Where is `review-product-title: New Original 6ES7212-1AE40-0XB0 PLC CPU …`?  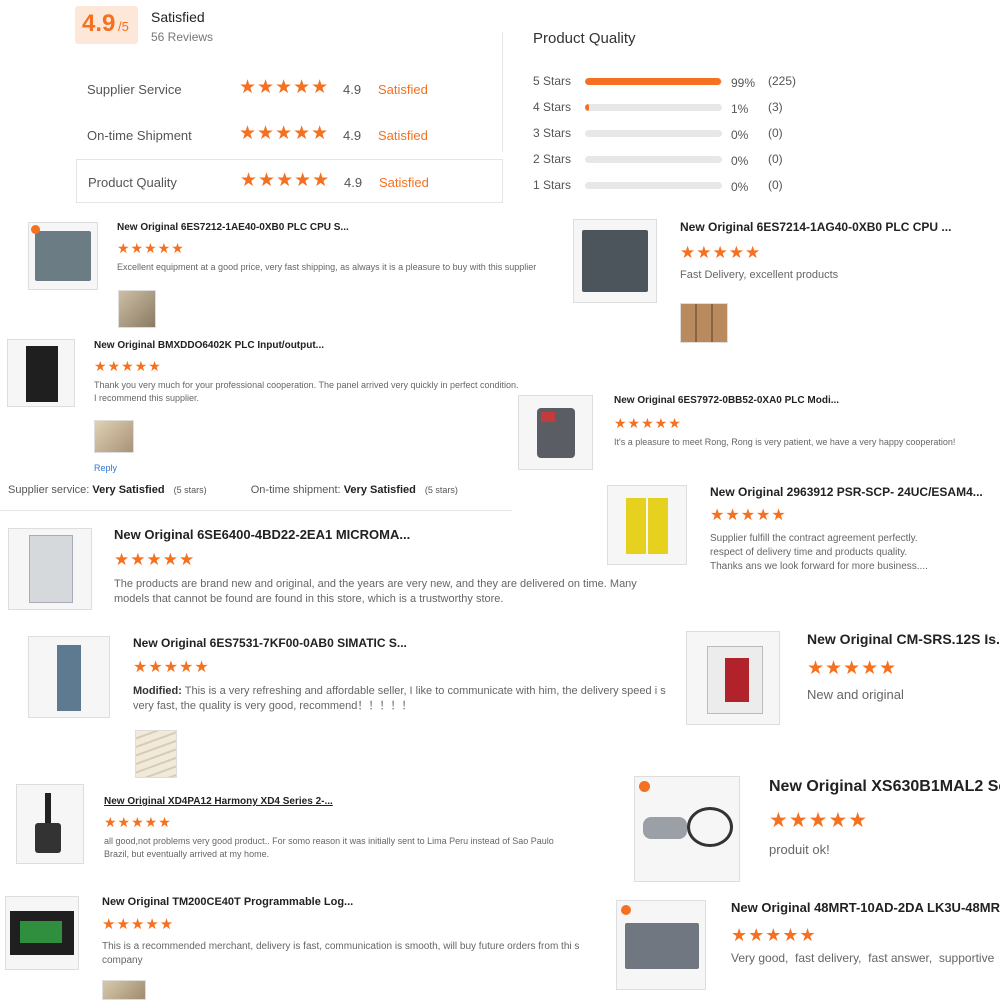 review-product-title: New Original 6ES7212-1AE40-0XB0 PLC CPU … is located at coordinates (282, 227).